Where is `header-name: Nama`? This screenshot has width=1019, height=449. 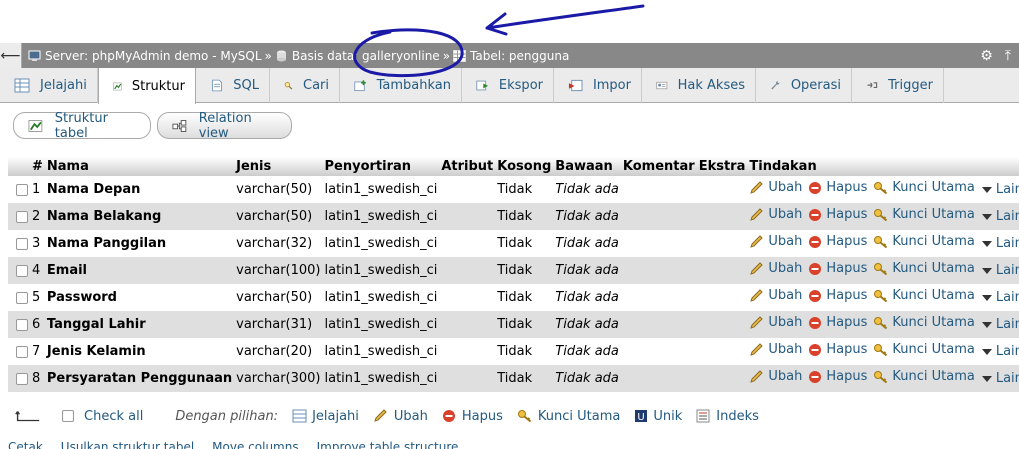
header-name: Nama is located at coordinates (139, 166).